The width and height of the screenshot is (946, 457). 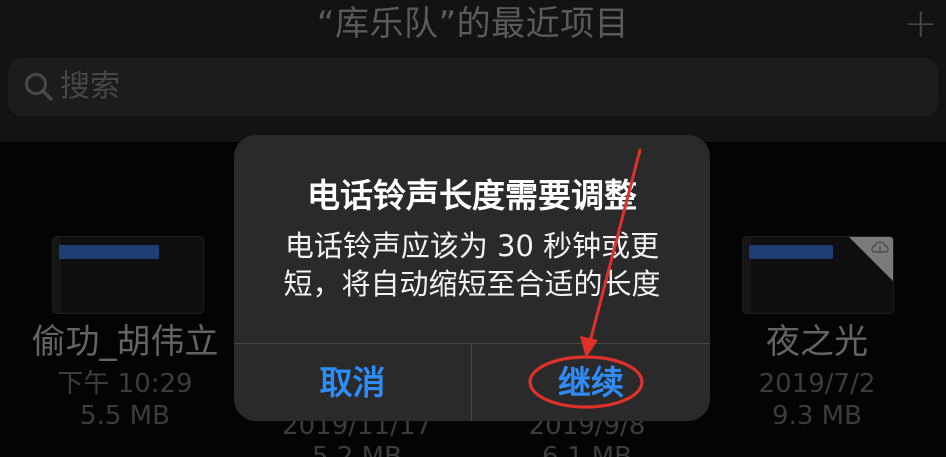 What do you see at coordinates (591, 382) in the screenshot?
I see `continue-button: 继续` at bounding box center [591, 382].